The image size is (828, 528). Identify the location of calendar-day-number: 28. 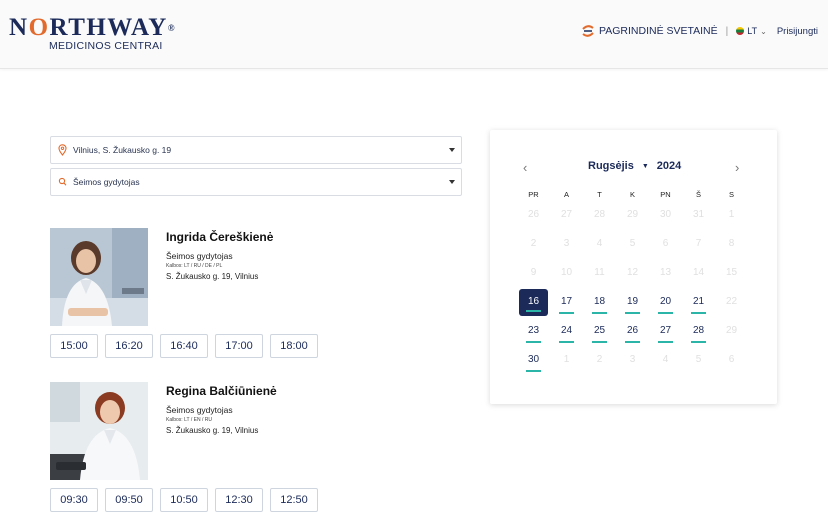
(698, 330).